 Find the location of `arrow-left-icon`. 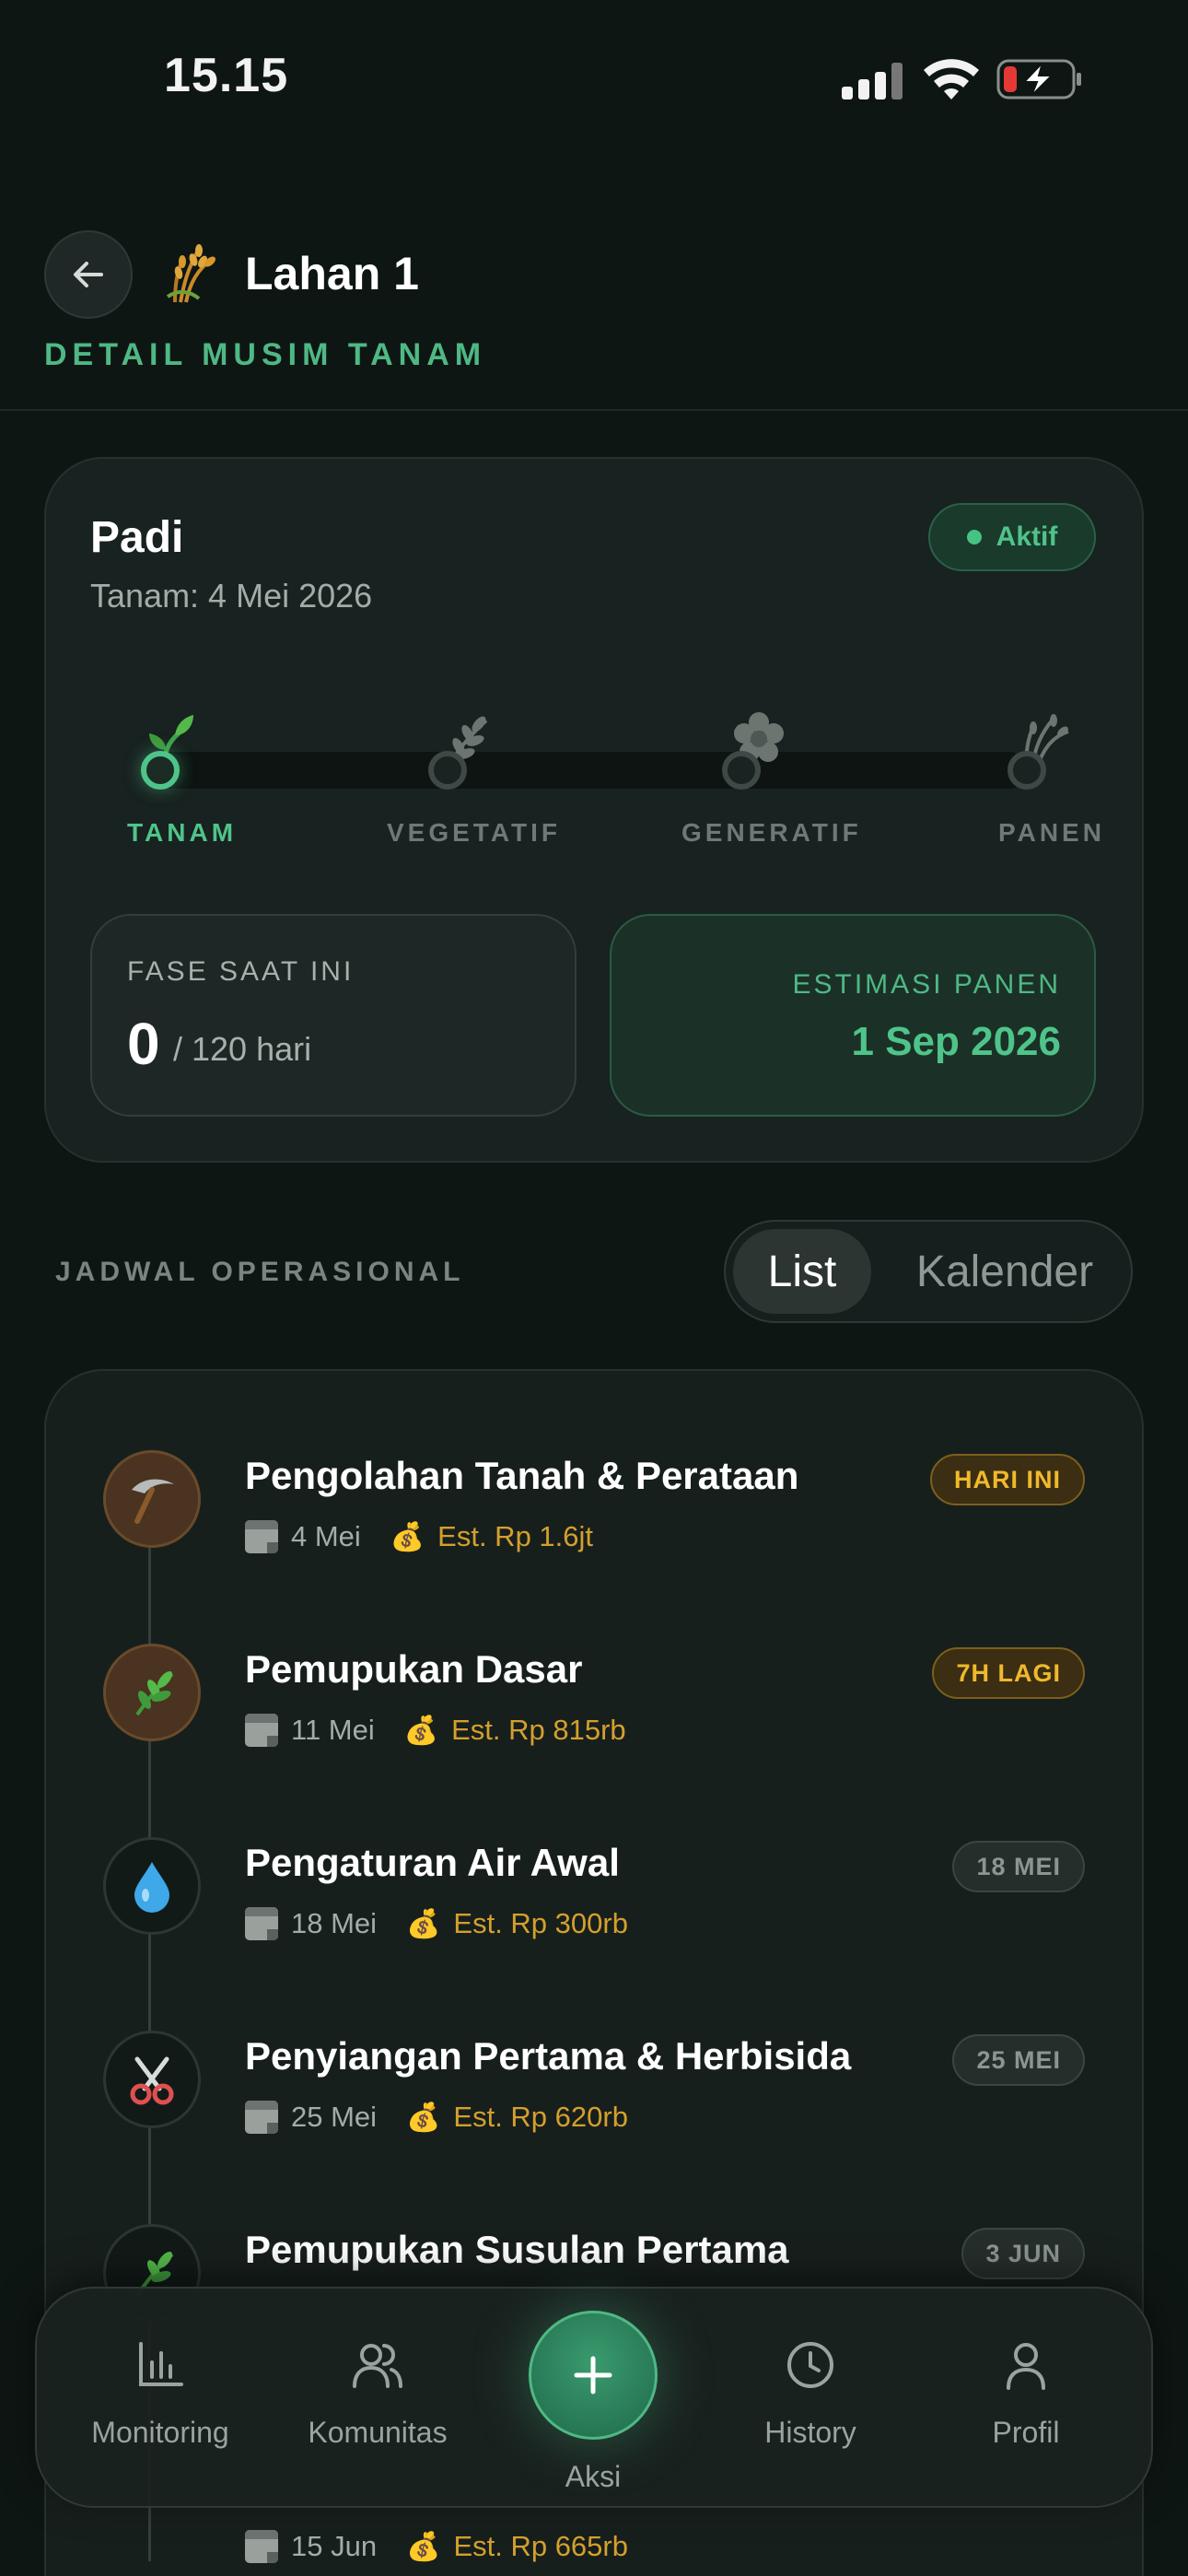

arrow-left-icon is located at coordinates (88, 274).